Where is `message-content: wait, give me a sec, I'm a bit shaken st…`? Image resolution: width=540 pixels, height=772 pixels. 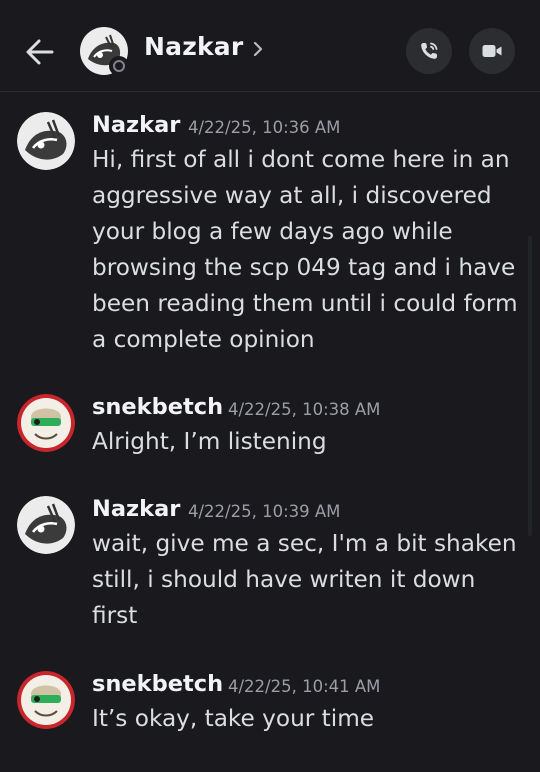
message-content: wait, give me a sec, I'm a bit shaken st… is located at coordinates (304, 579).